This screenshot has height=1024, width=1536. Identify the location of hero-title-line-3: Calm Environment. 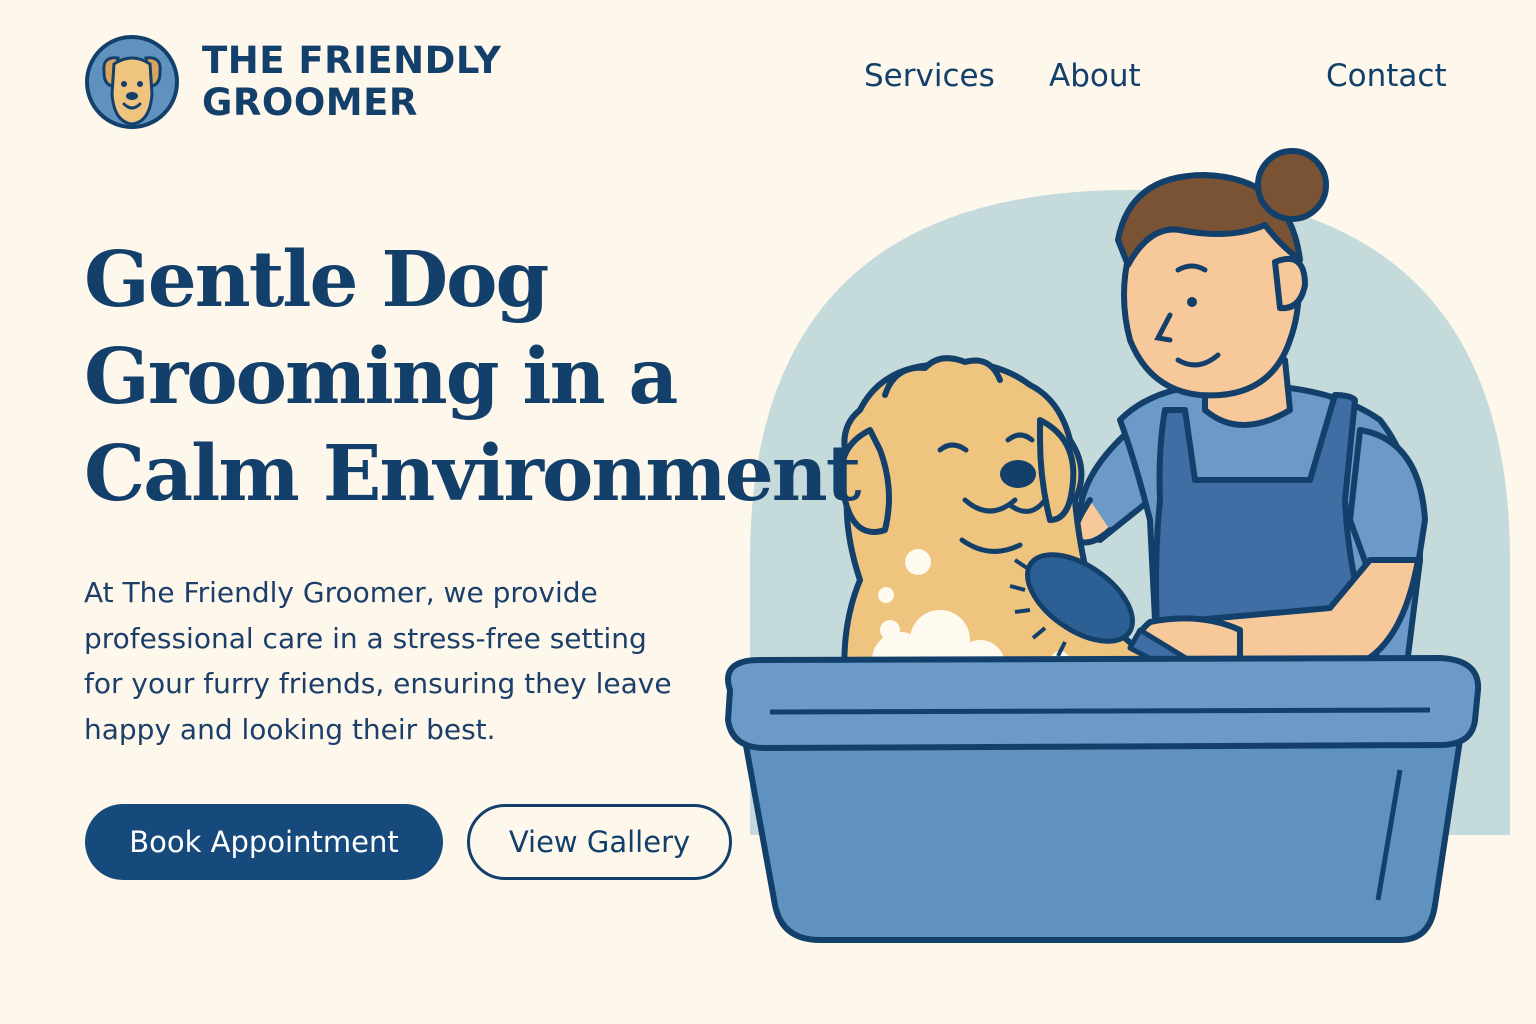
(472, 474).